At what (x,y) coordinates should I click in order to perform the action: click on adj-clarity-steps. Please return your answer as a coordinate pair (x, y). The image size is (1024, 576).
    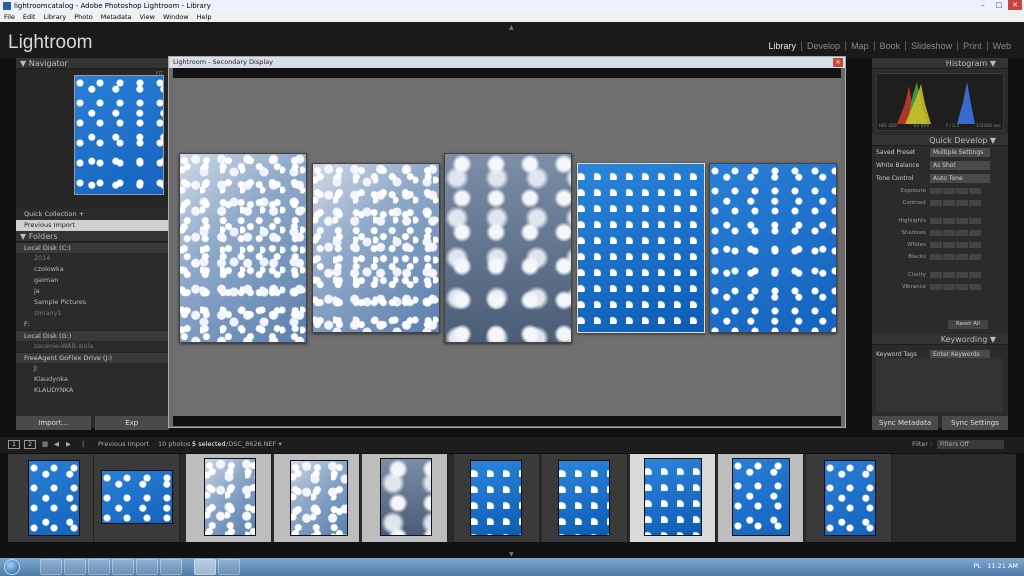
    Looking at the image, I should click on (955, 275).